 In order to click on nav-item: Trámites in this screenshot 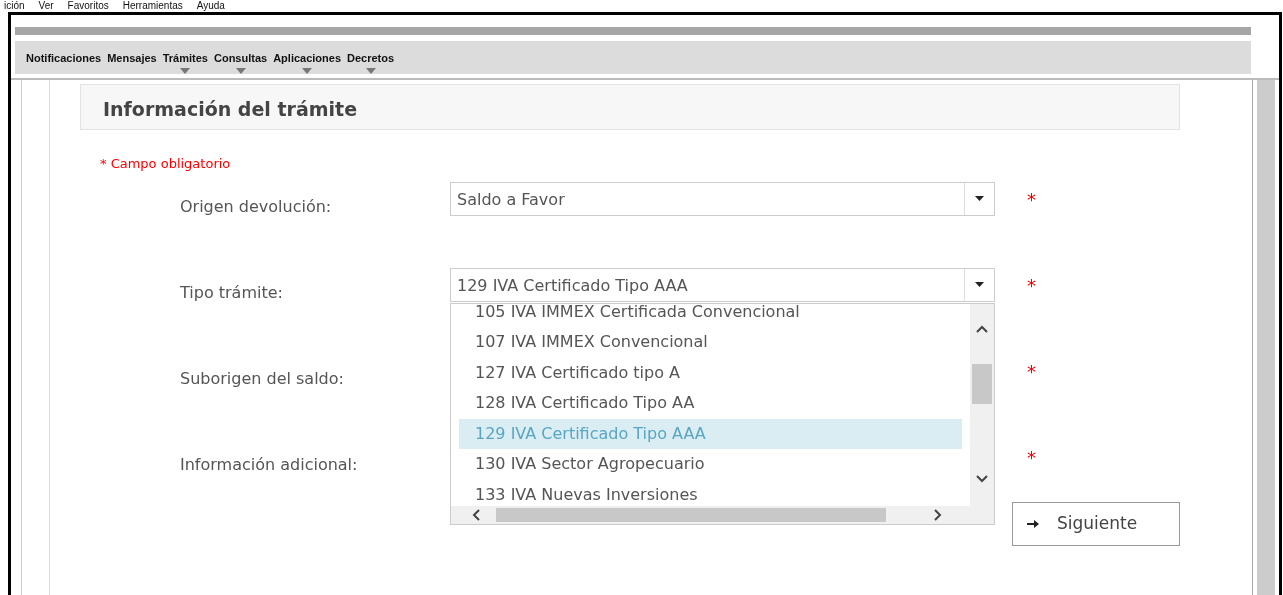, I will do `click(185, 57)`.